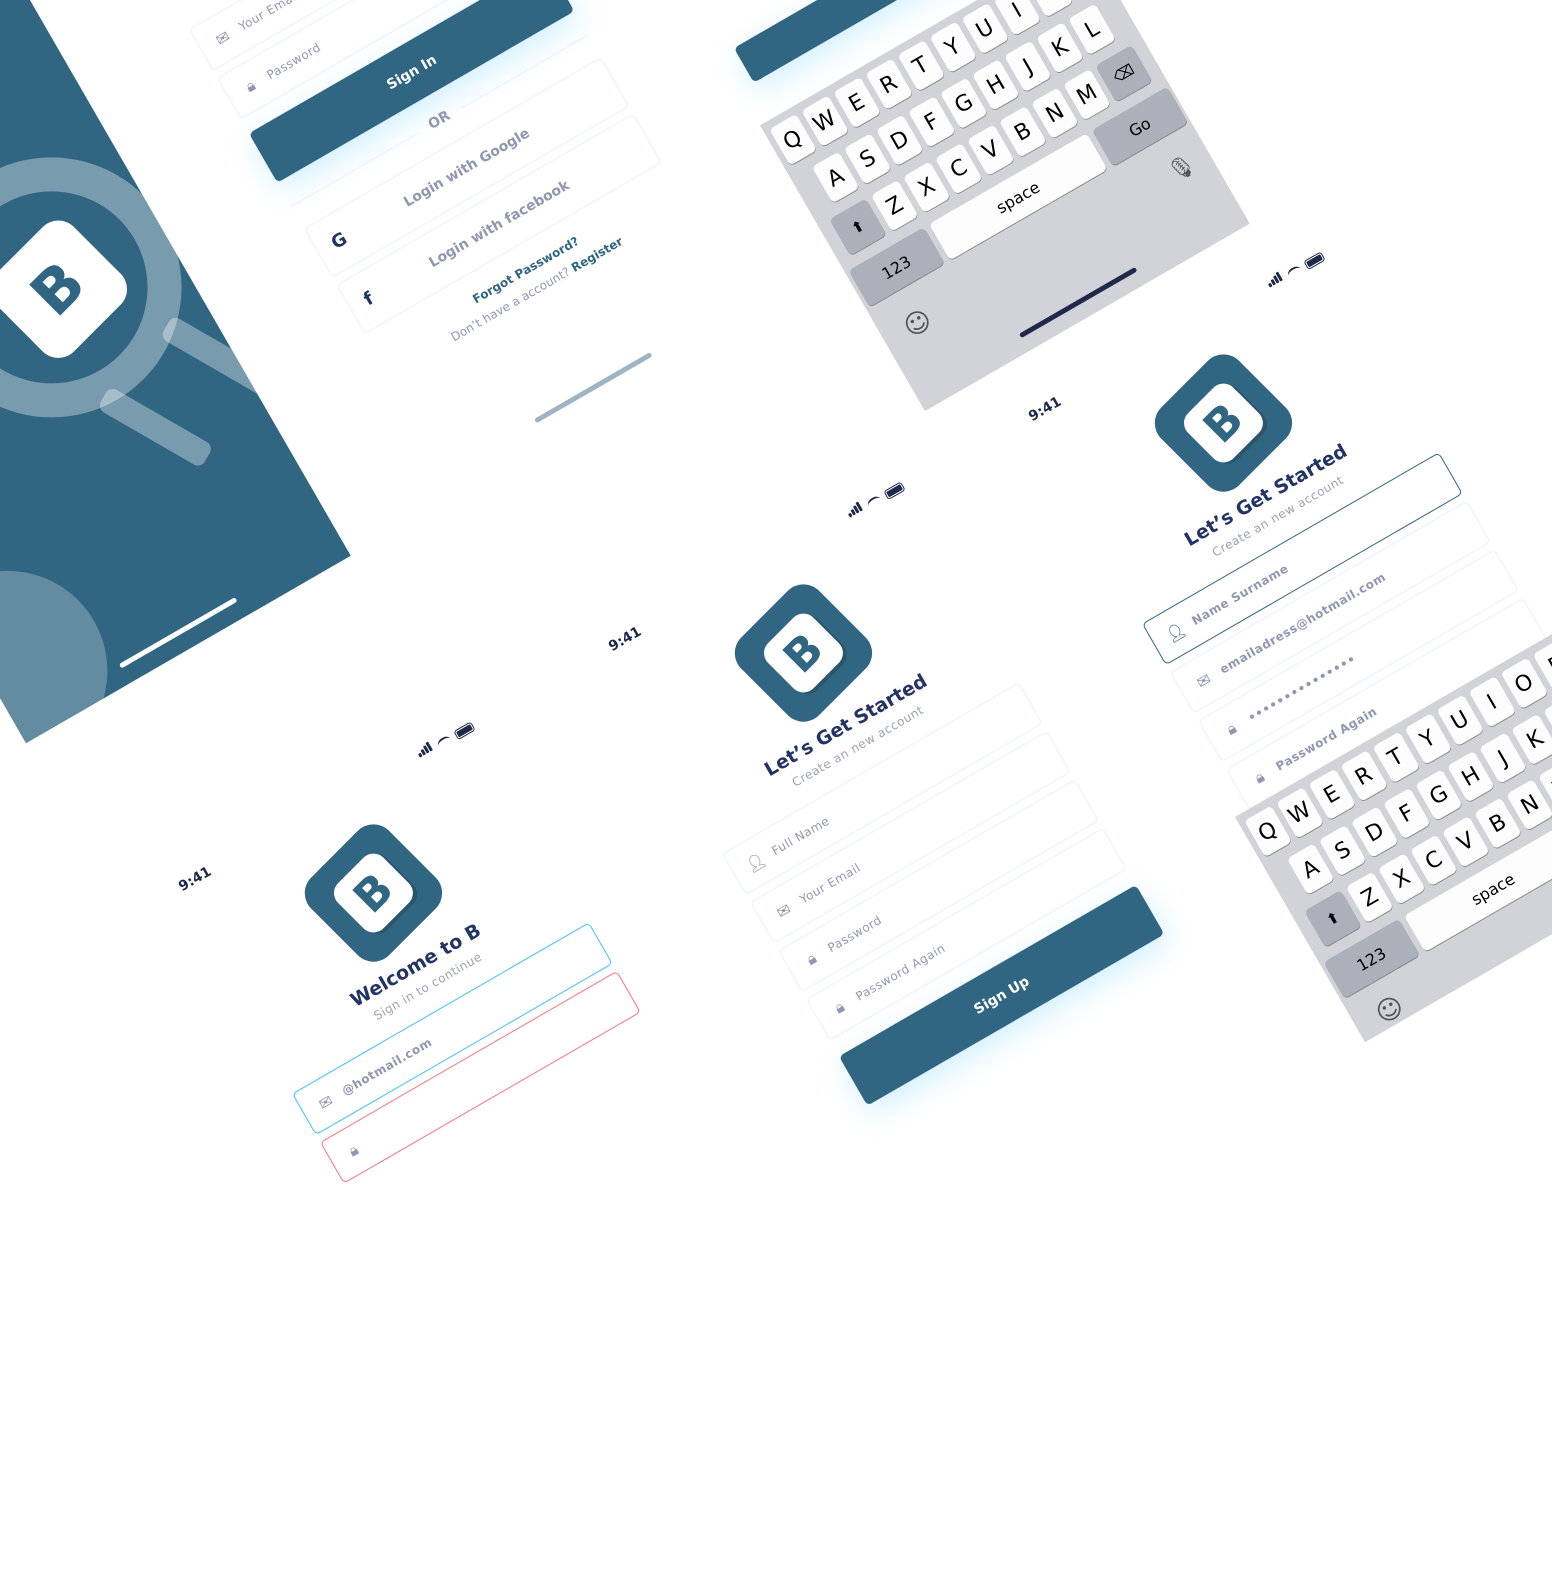  What do you see at coordinates (72, 638) in the screenshot?
I see `decor-circle-bottom` at bounding box center [72, 638].